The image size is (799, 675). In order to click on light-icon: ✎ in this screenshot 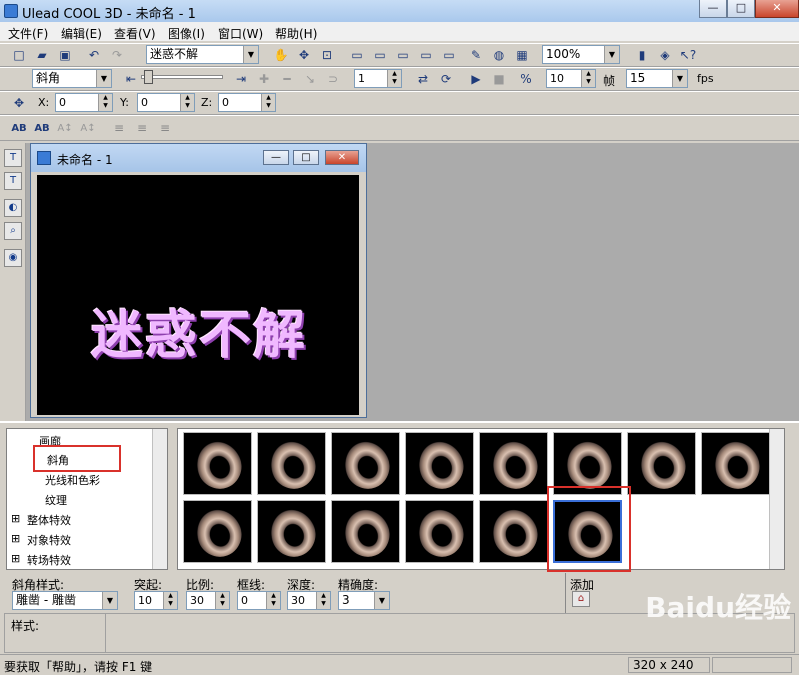, I will do `click(476, 55)`.